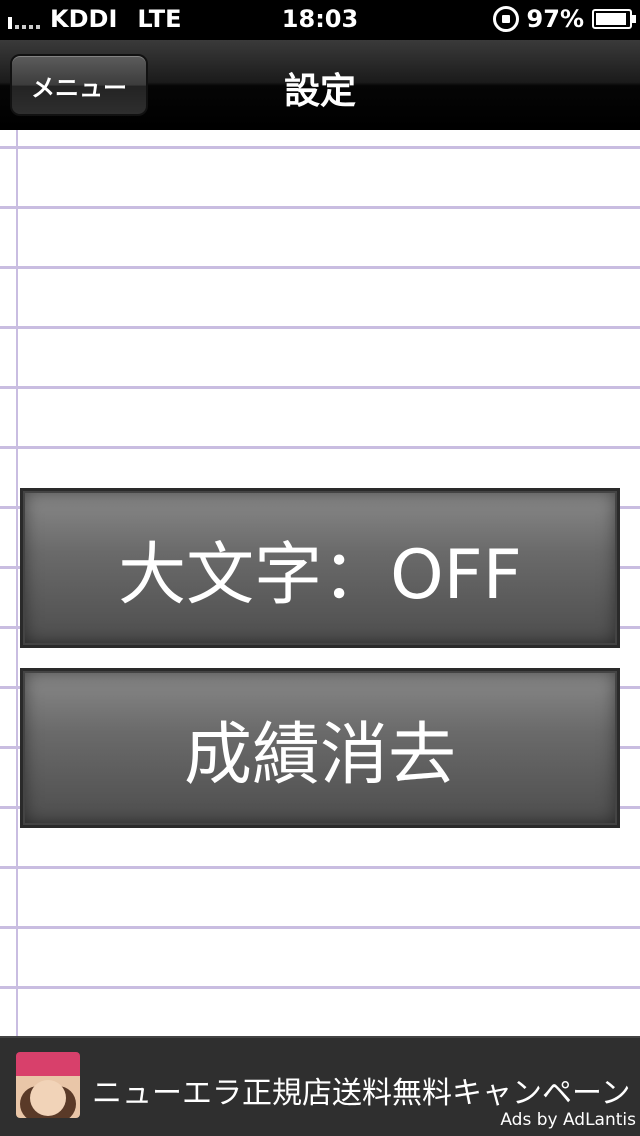  What do you see at coordinates (320, 568) in the screenshot?
I see `large-text-toggle-button: 大文字：OFF` at bounding box center [320, 568].